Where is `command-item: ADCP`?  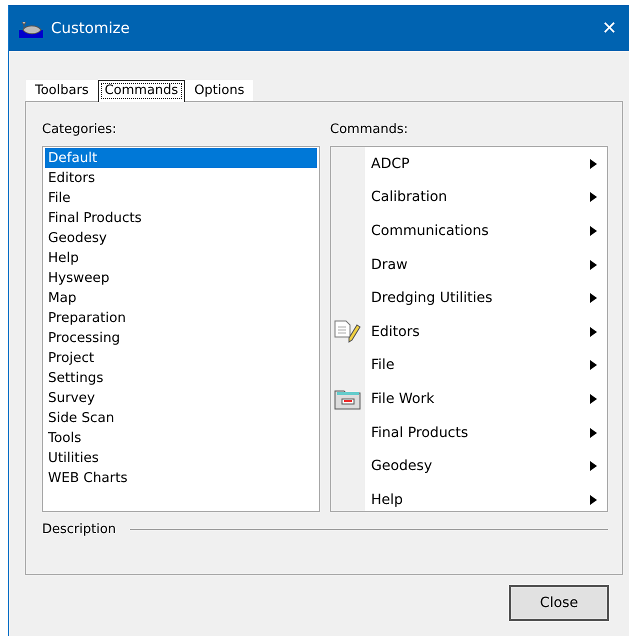
command-item: ADCP is located at coordinates (477, 164).